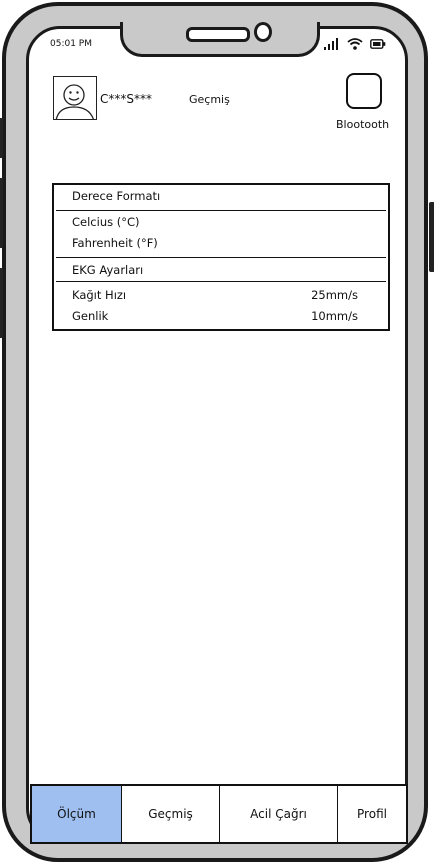 Image resolution: width=434 pixels, height=867 pixels. Describe the element at coordinates (99, 295) in the screenshot. I see `paper-speed-label: Kağıt Hızı` at that location.